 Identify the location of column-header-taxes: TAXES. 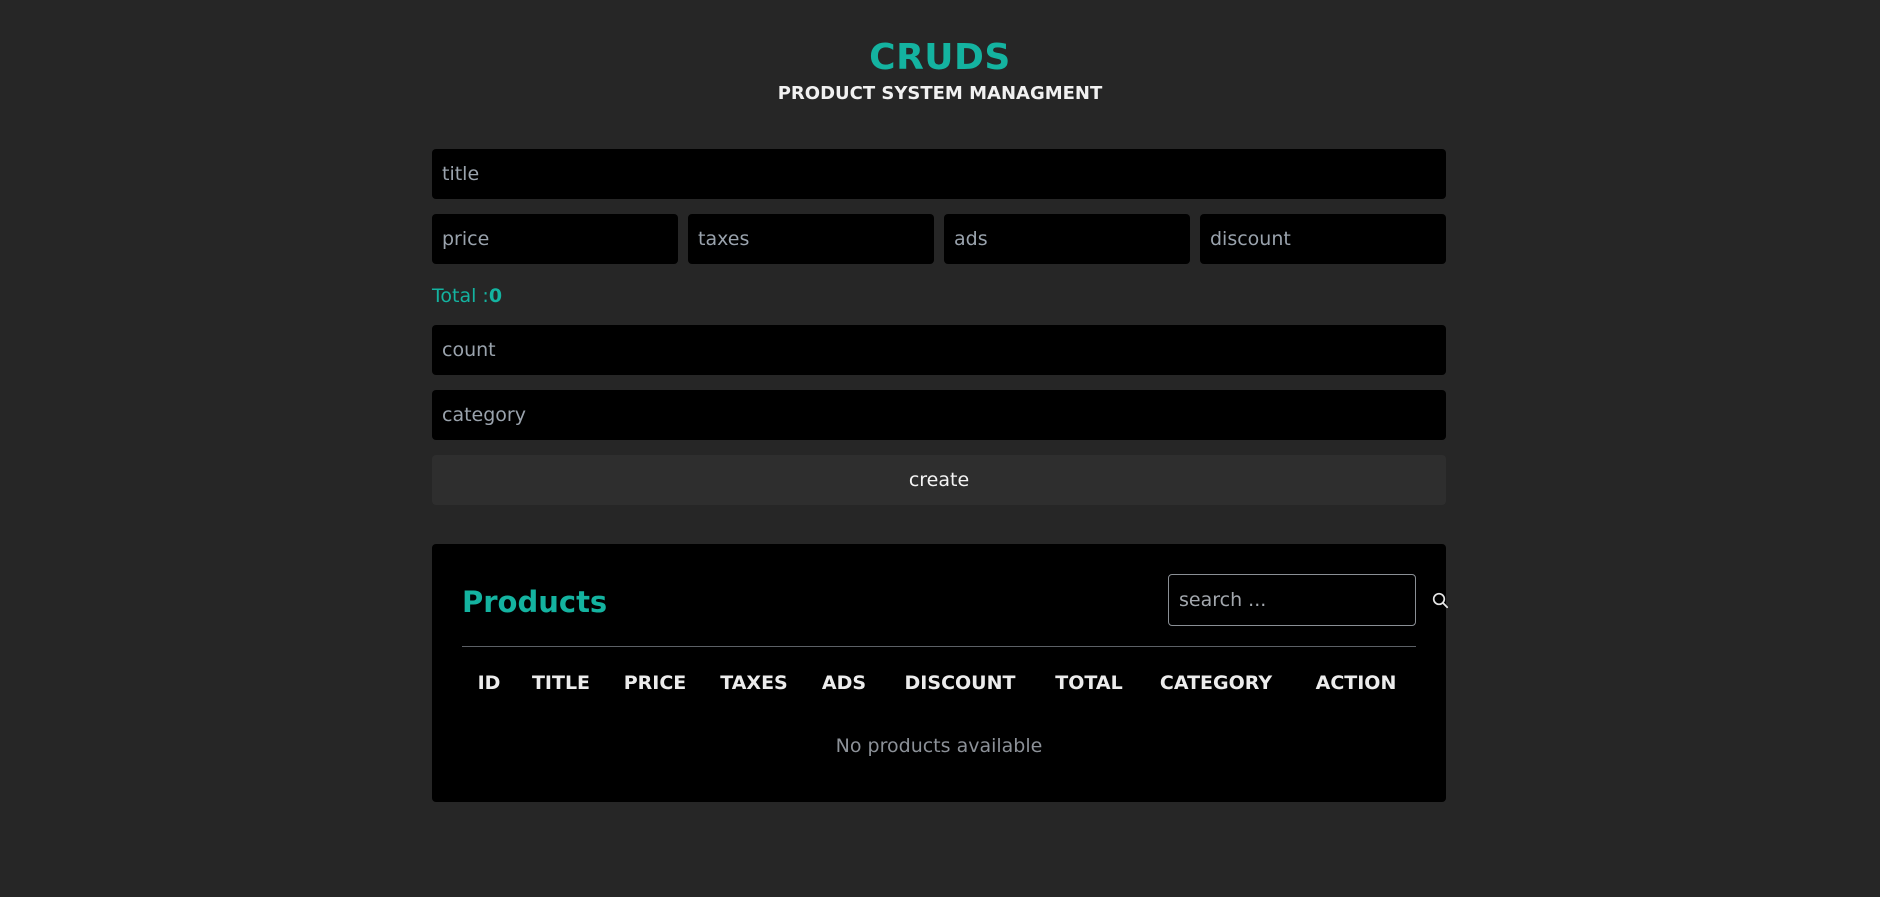
(754, 683).